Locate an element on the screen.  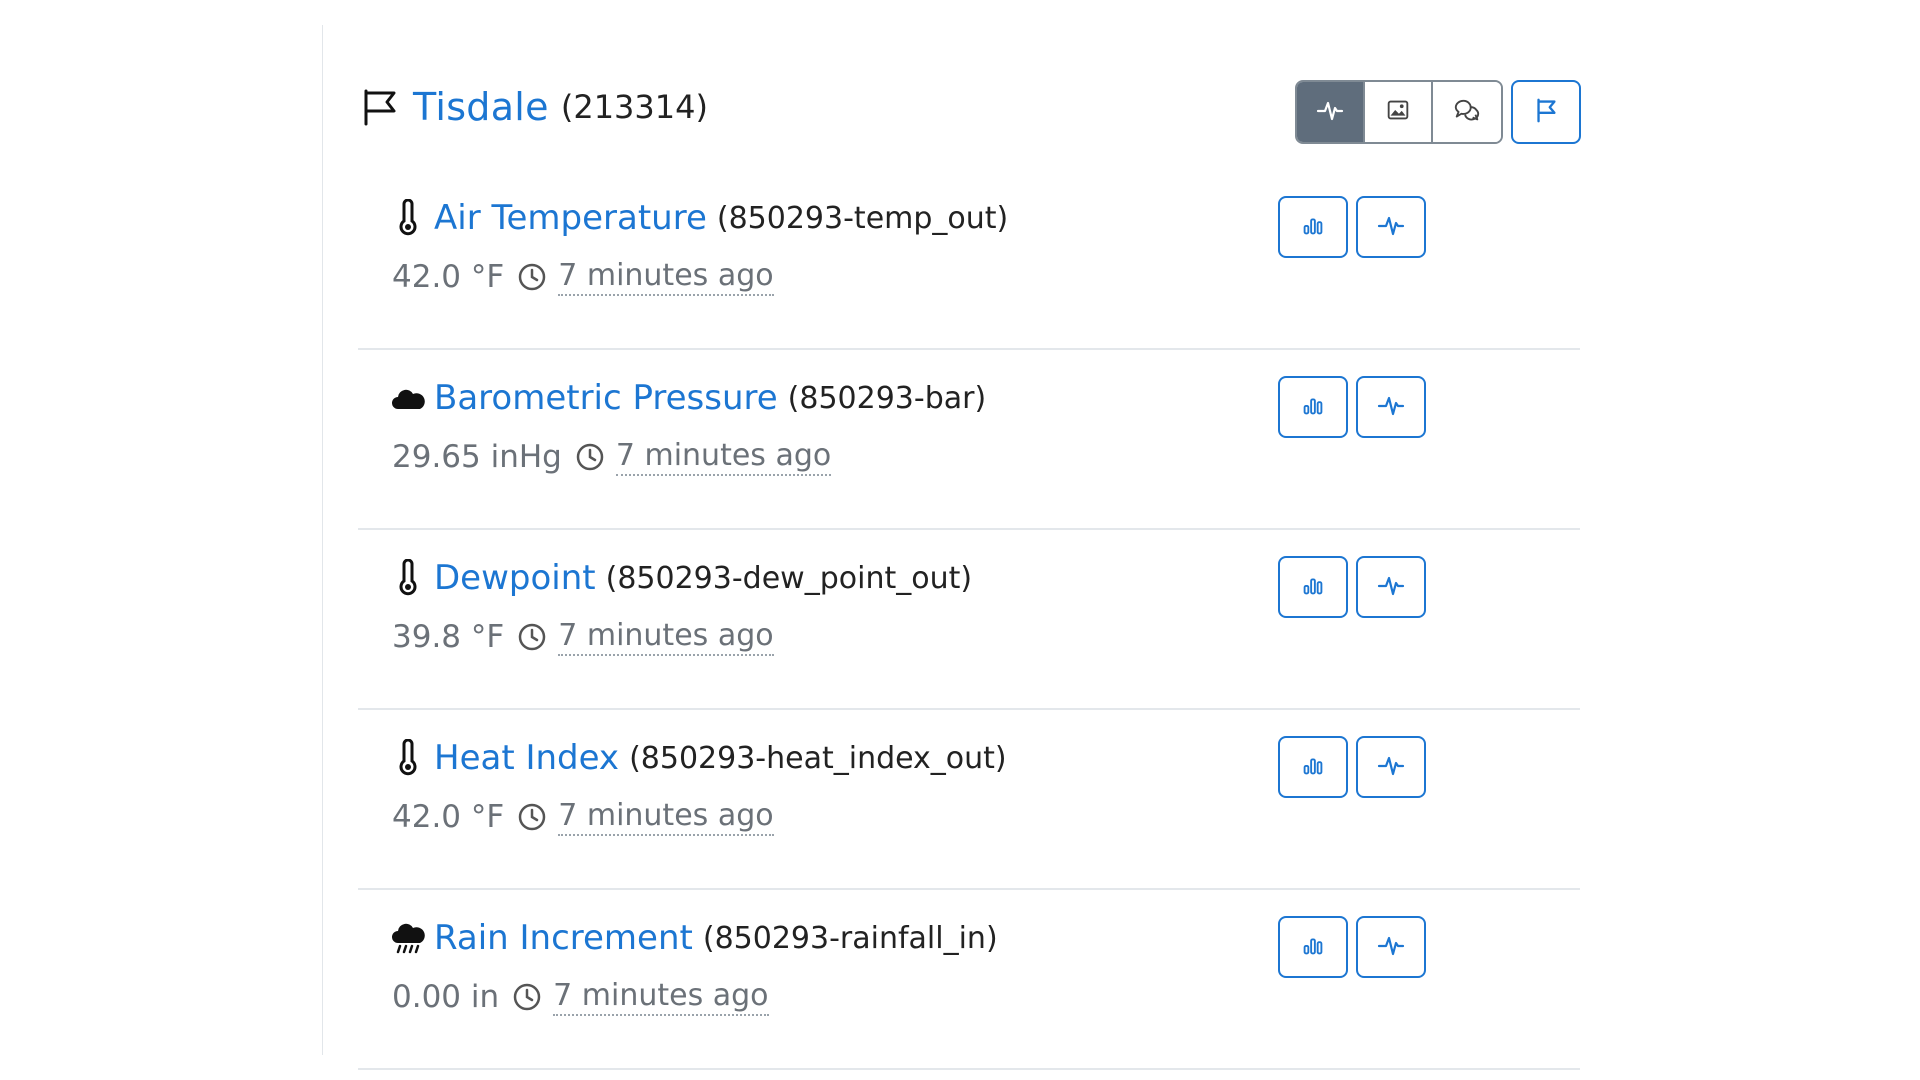
sensor-name: Air Temperature is located at coordinates (570, 218).